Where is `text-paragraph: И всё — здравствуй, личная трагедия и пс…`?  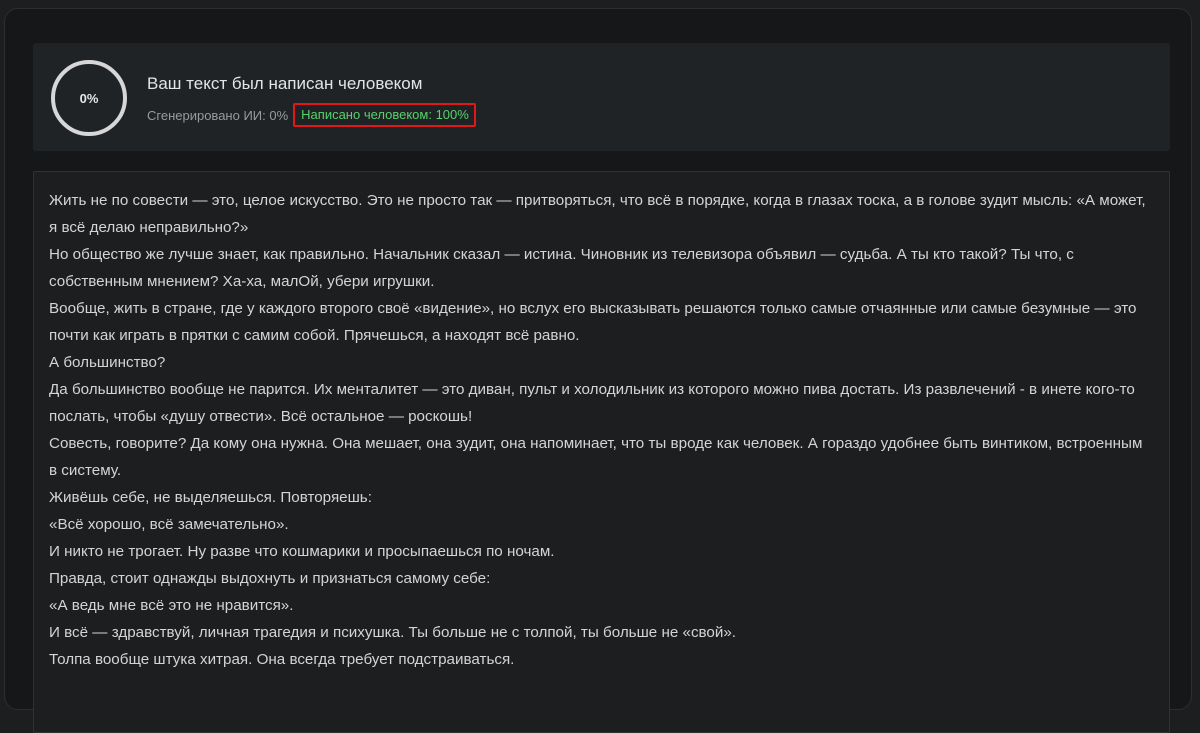
text-paragraph: И всё — здравствуй, личная трагедия и пс… is located at coordinates (393, 632).